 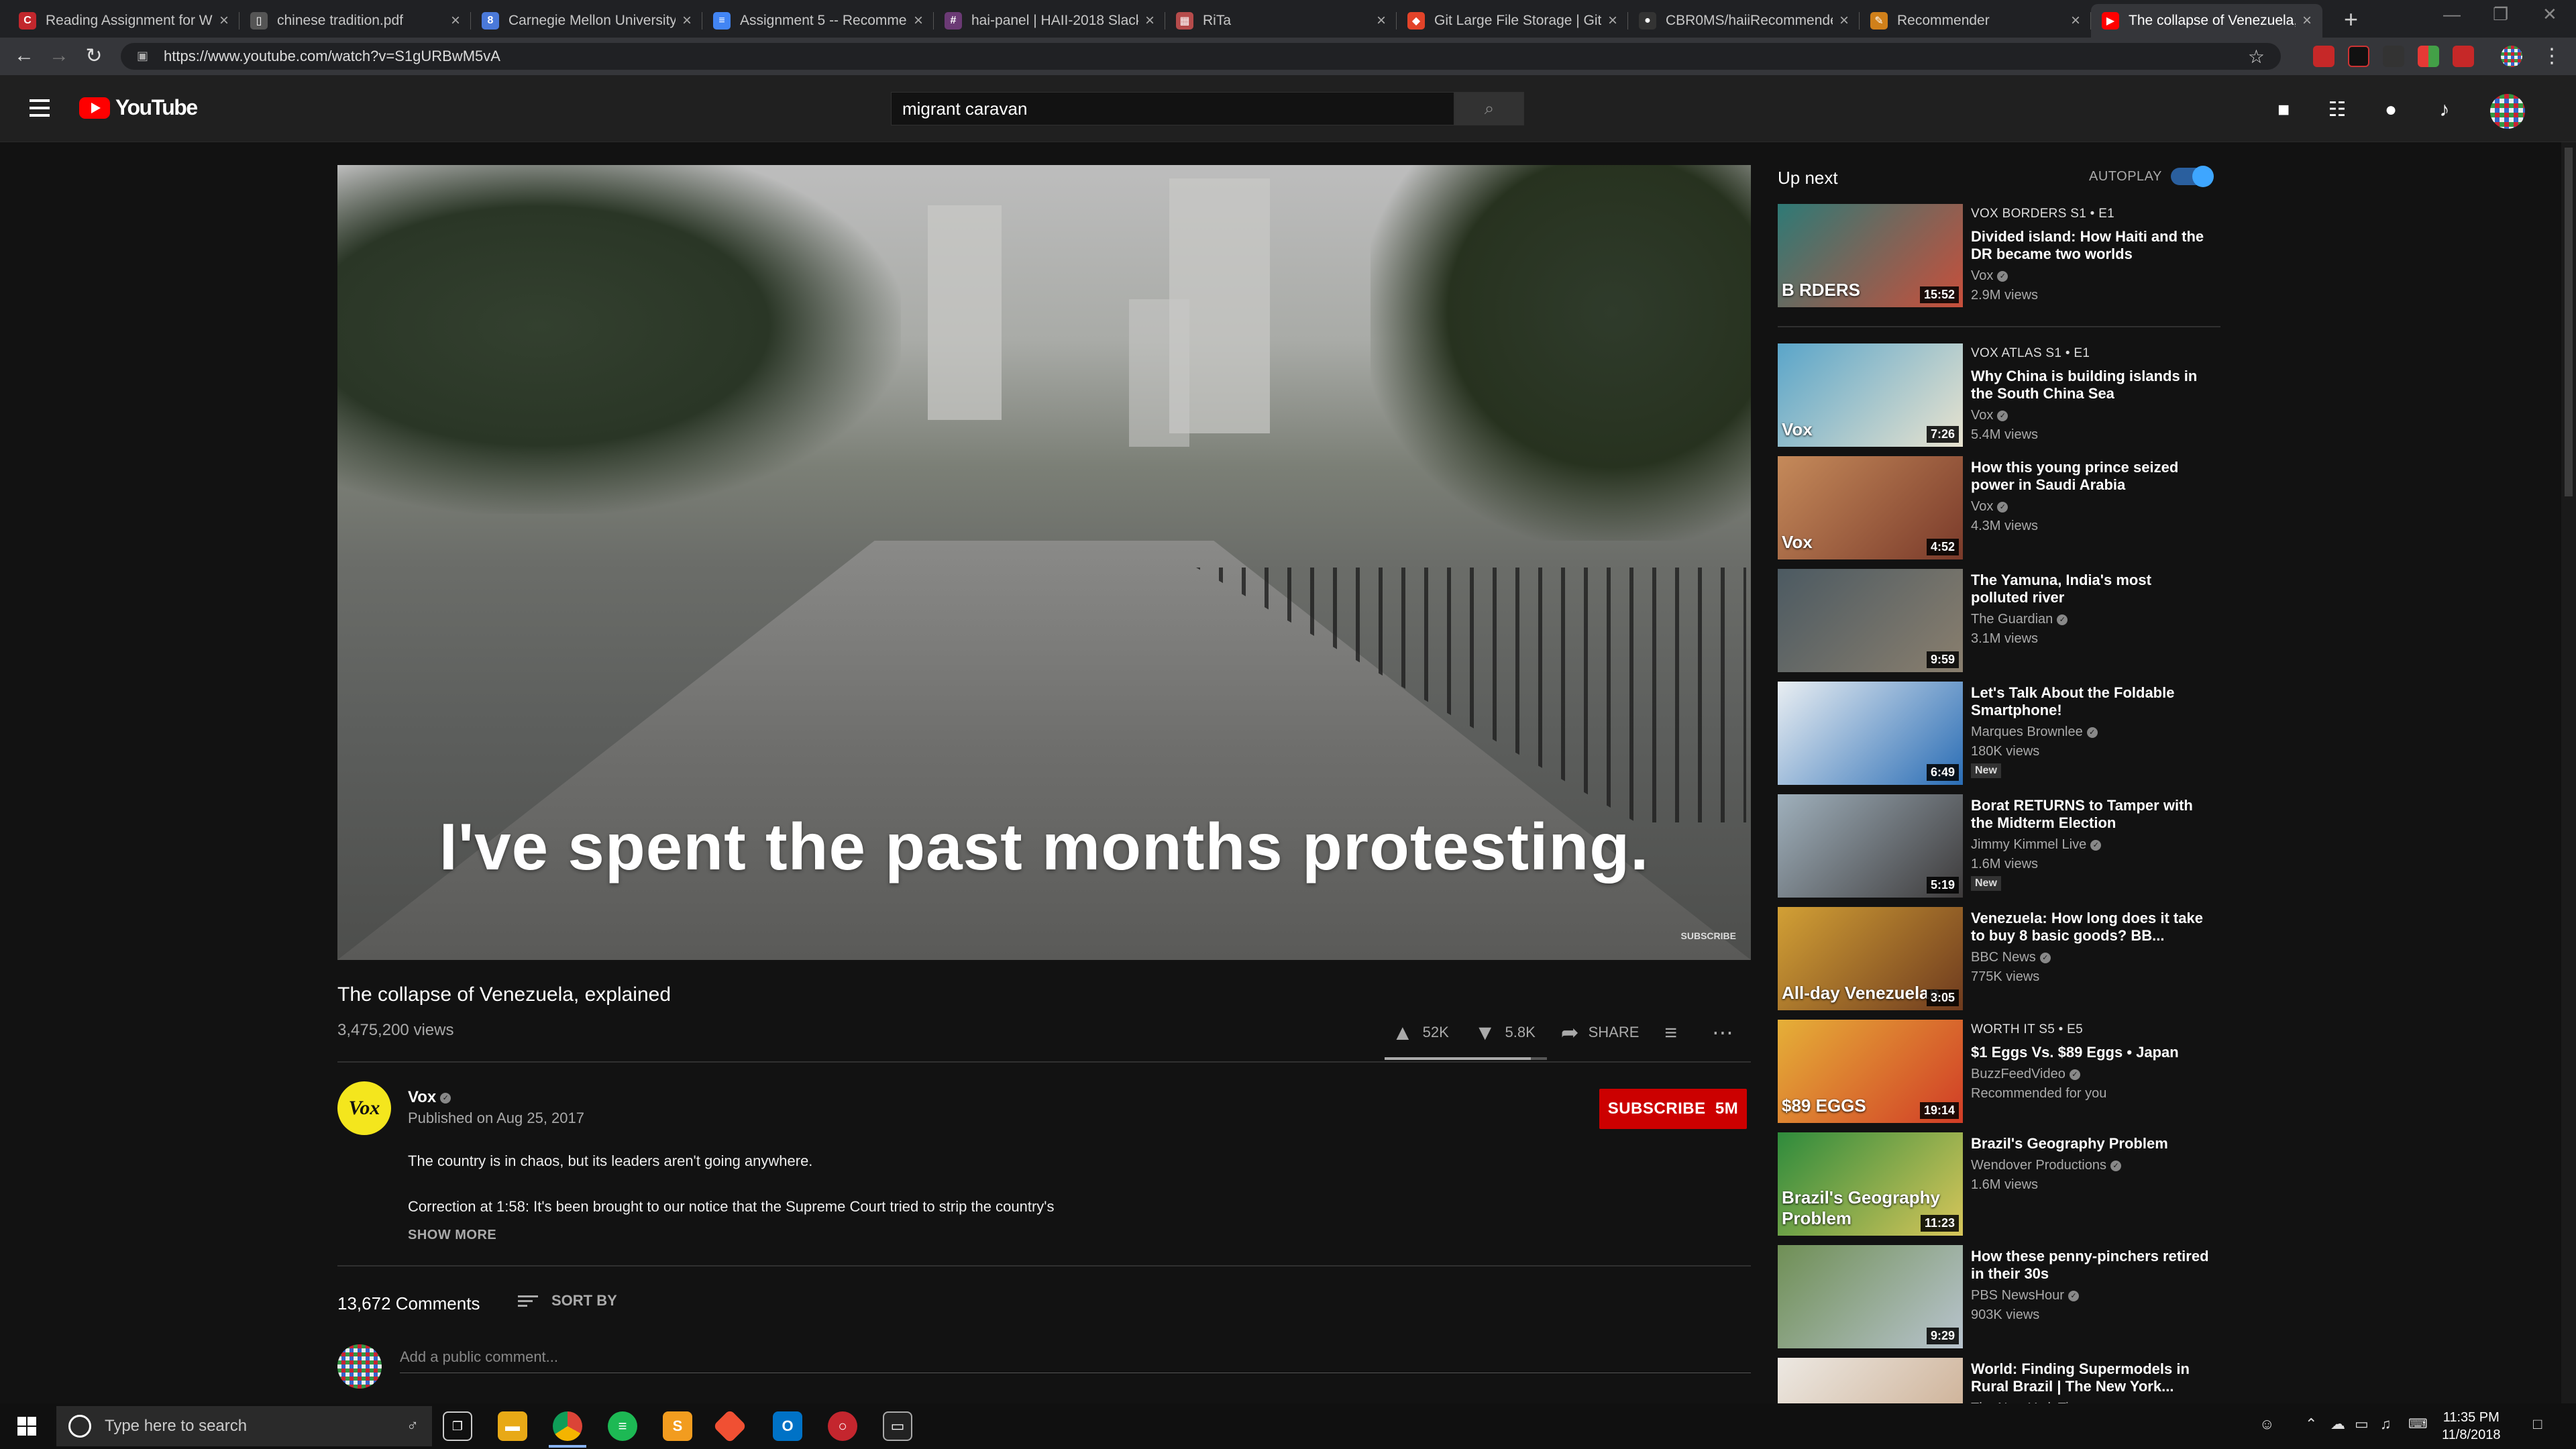 I want to click on browser-tab: ▯ chinese tradition.pdf ×, so click(x=355, y=21).